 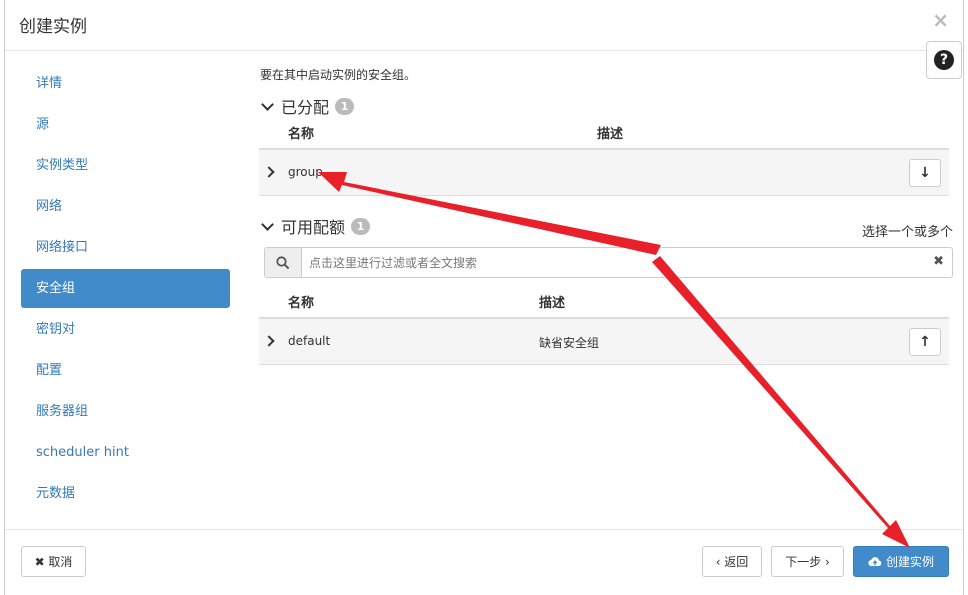 I want to click on deallocate-button: ↓, so click(x=925, y=173).